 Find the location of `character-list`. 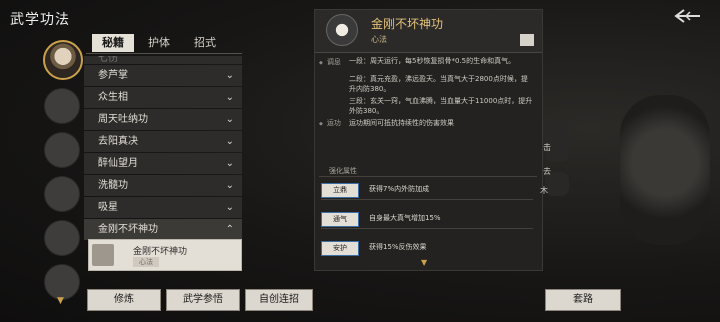

character-list is located at coordinates (62, 174).